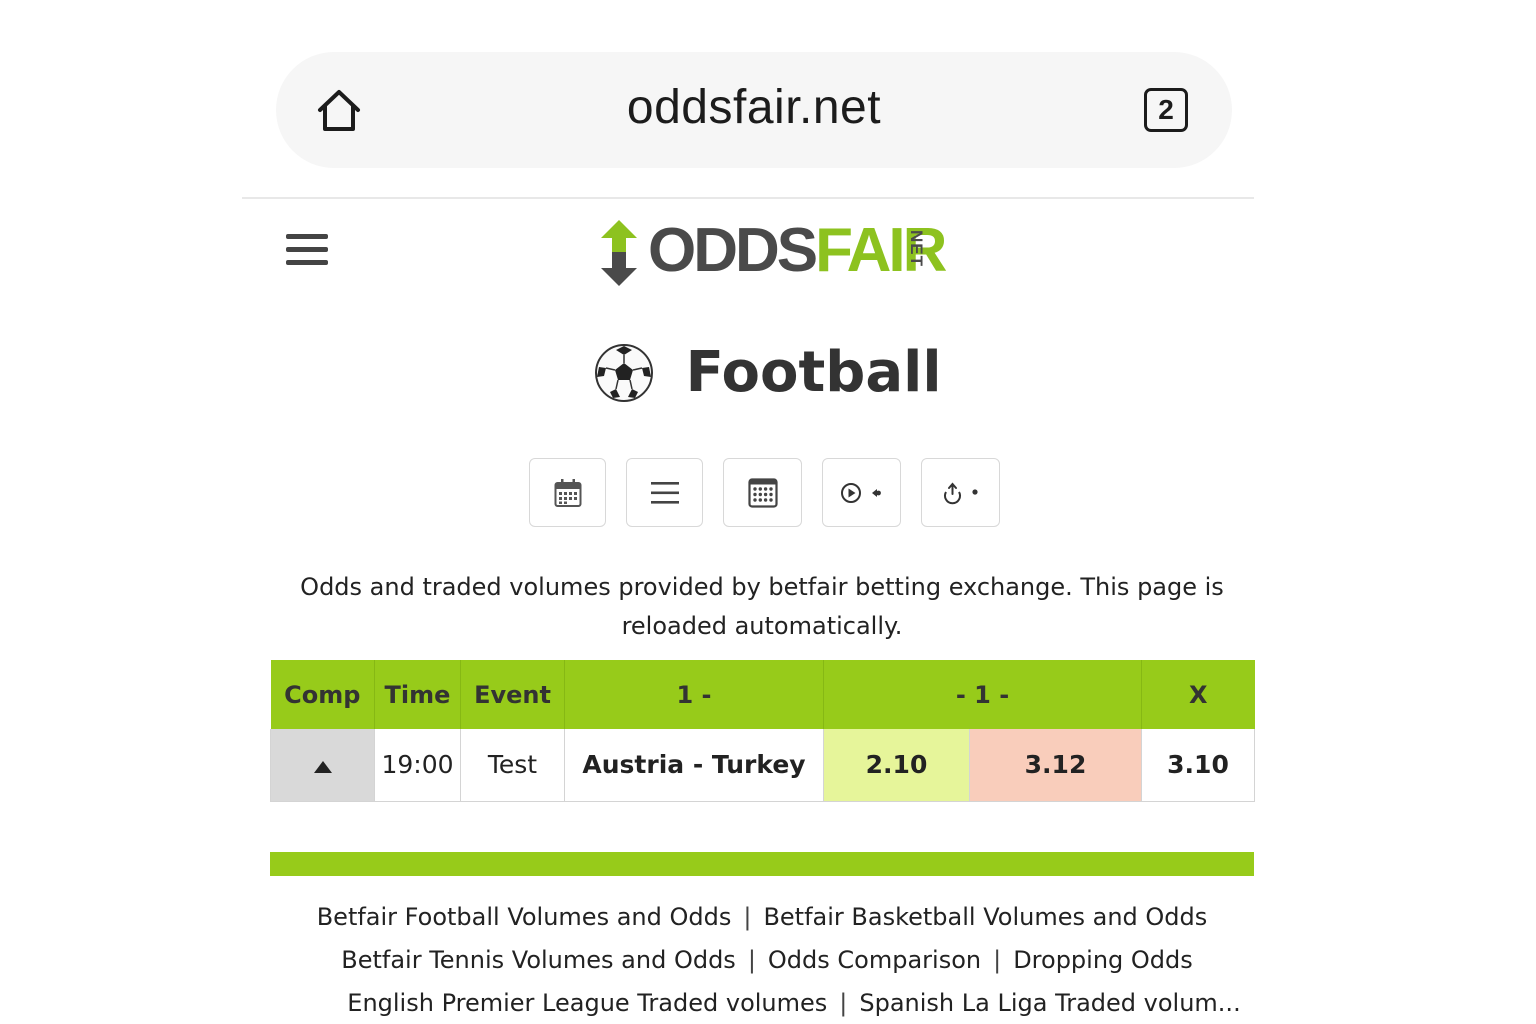 This screenshot has height=1024, width=1536. Describe the element at coordinates (322, 694) in the screenshot. I see `header-comp: Comp` at that location.